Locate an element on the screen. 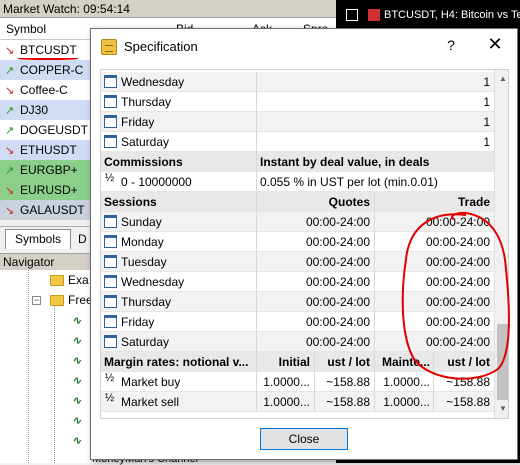  session-day: Tuesday is located at coordinates (144, 262).